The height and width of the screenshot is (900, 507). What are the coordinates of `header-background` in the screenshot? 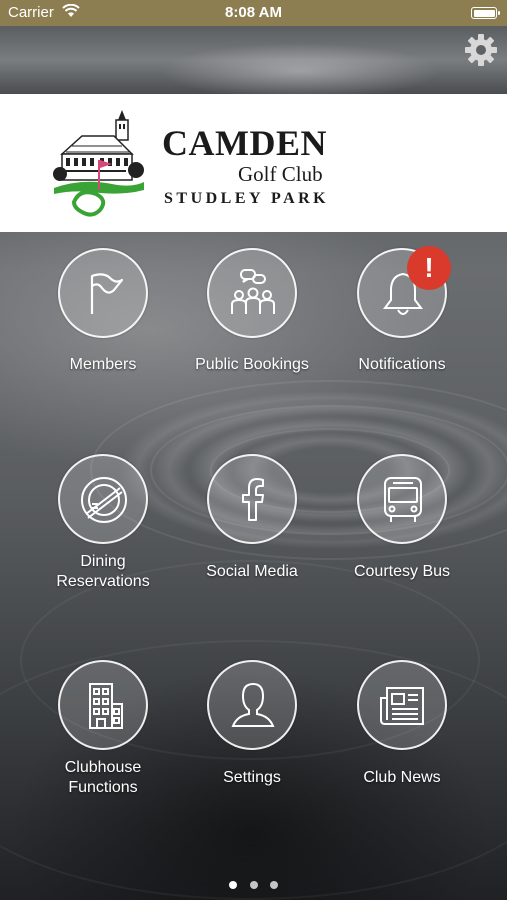 It's located at (253, 60).